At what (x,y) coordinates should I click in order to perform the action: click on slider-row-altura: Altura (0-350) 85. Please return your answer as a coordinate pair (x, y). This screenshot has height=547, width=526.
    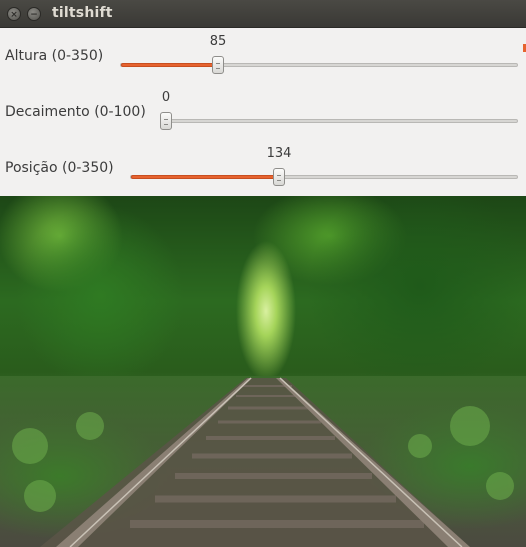
    Looking at the image, I should click on (263, 56).